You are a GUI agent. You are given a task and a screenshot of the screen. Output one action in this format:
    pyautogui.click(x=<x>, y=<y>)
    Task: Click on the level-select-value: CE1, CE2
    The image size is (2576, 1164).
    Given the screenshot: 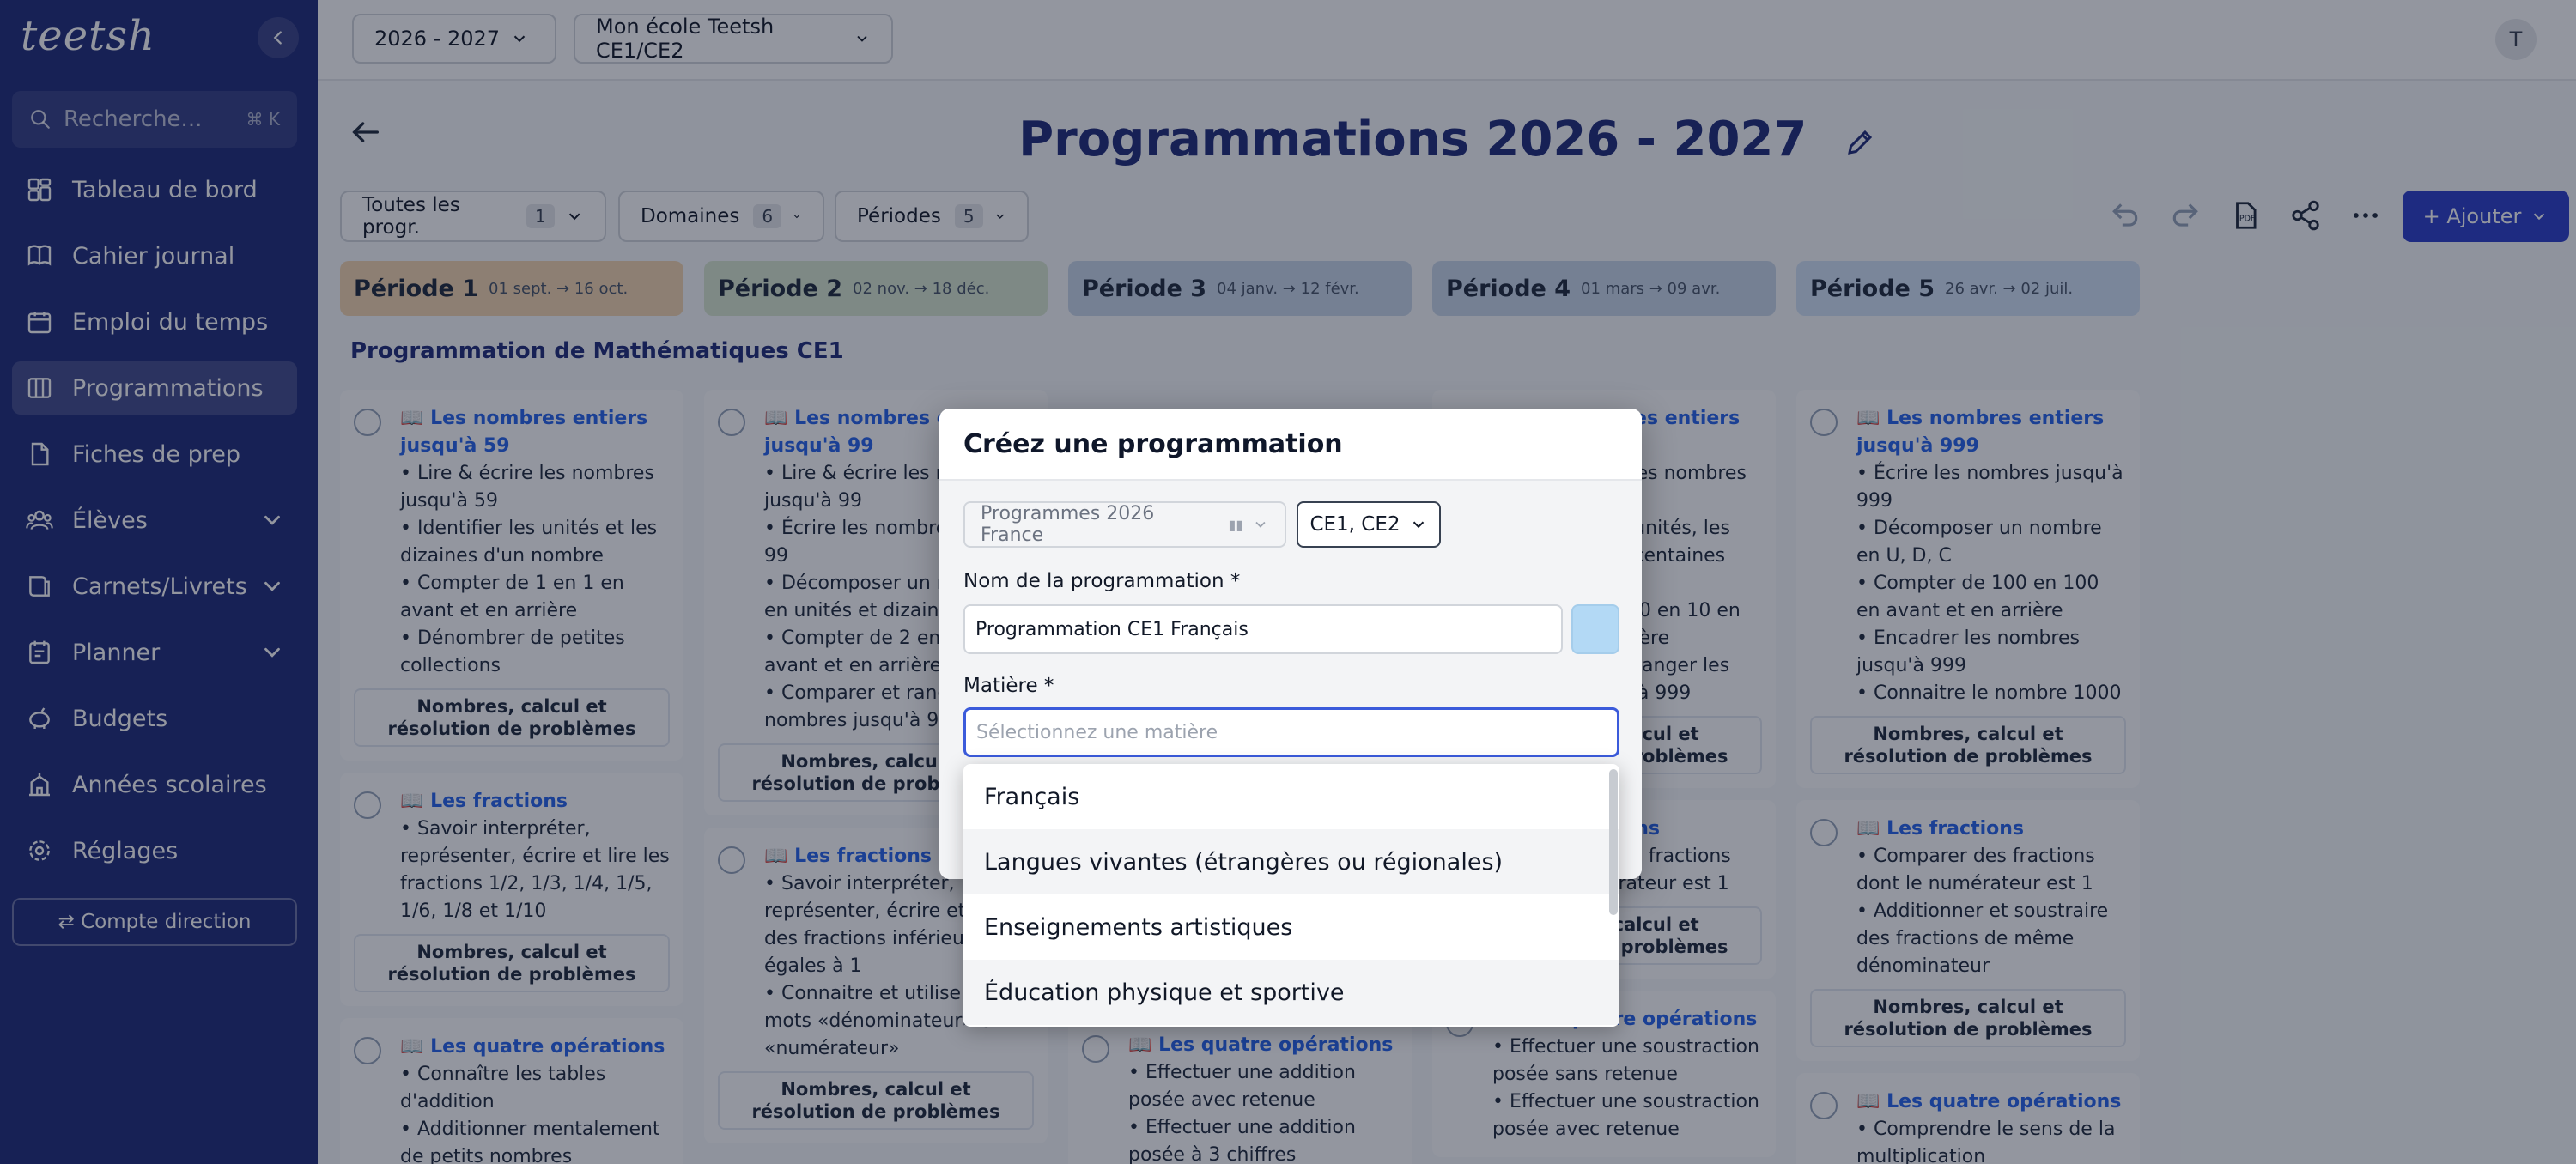 What is the action you would take?
    pyautogui.click(x=1354, y=524)
    